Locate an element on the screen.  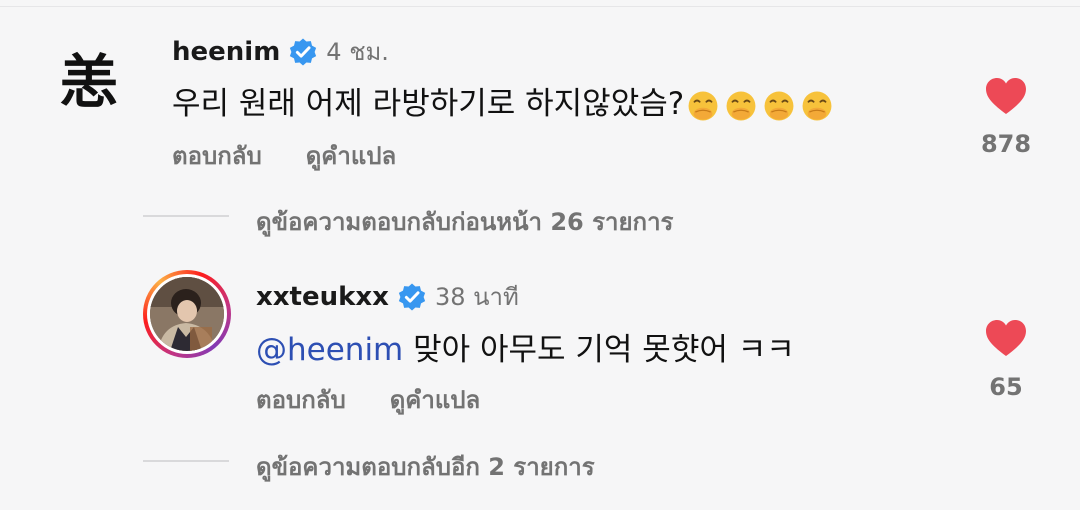
view-previous-replies-button: ดูข้อความตอบกลับก่อนหน้า 26 รายการ is located at coordinates (464, 221).